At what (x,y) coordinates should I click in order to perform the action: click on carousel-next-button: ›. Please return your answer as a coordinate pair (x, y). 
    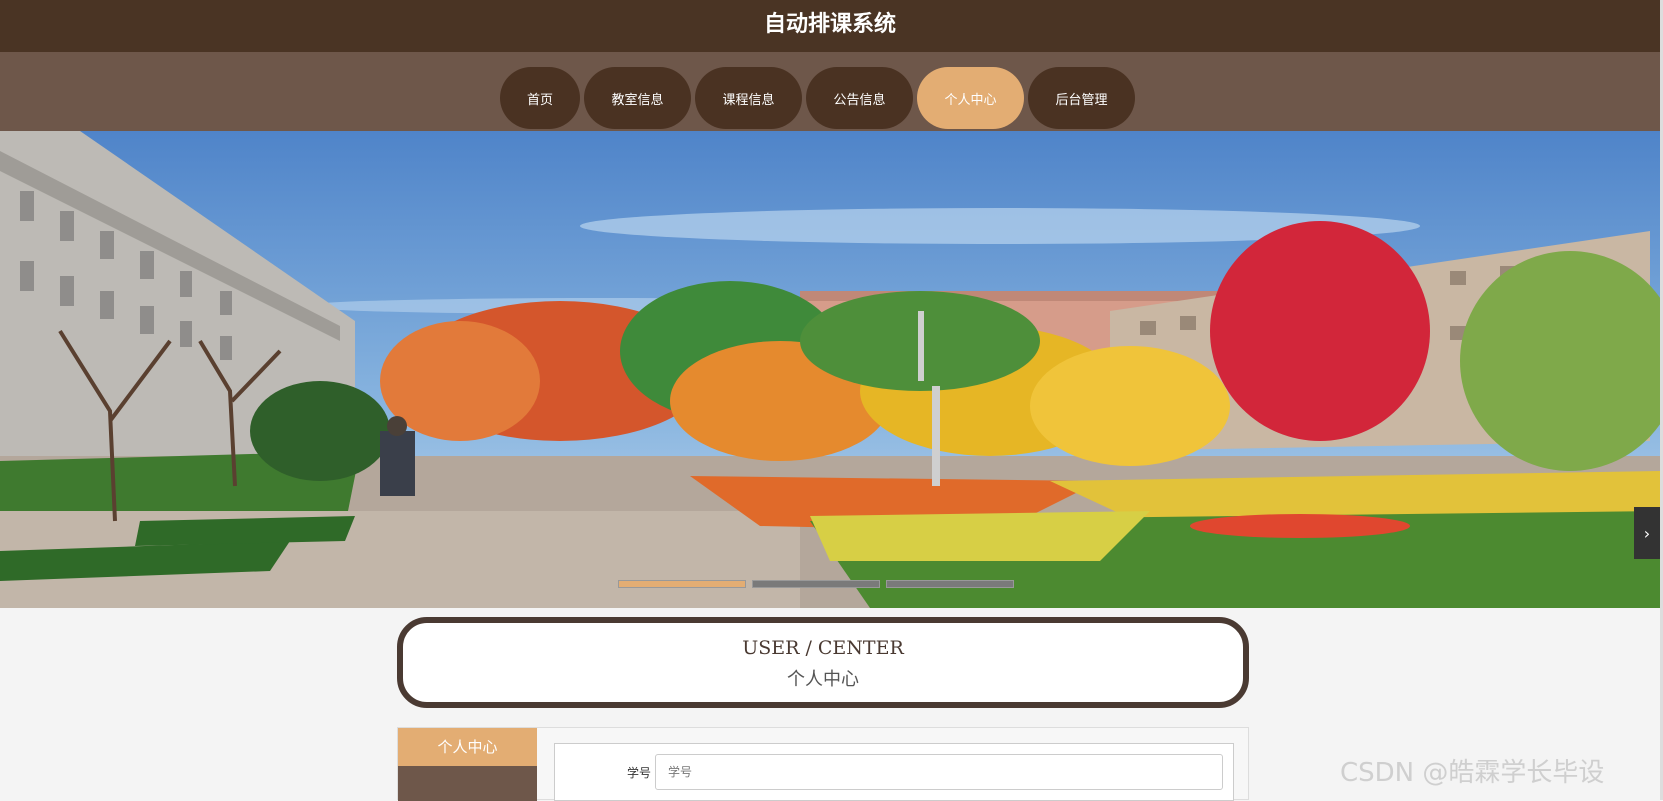
    Looking at the image, I should click on (1647, 533).